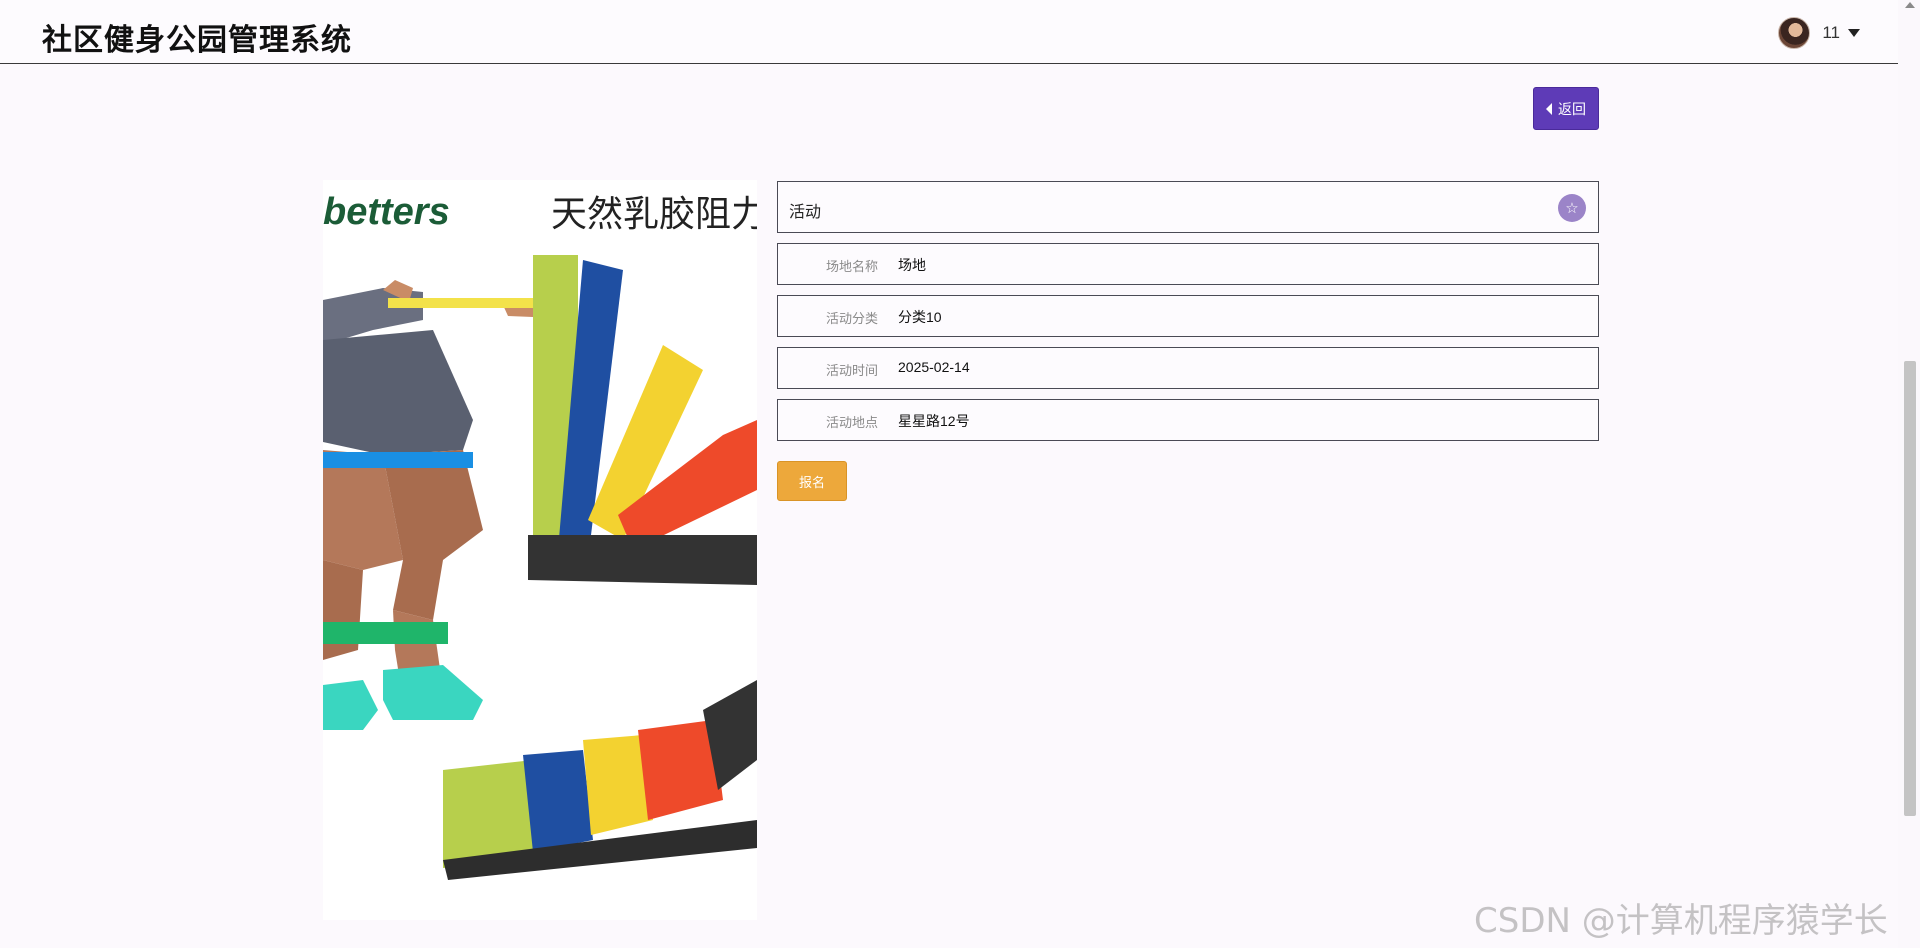 The height and width of the screenshot is (948, 1920). Describe the element at coordinates (1188, 420) in the screenshot. I see `field-activity-location: 活动地点 星星路12号` at that location.